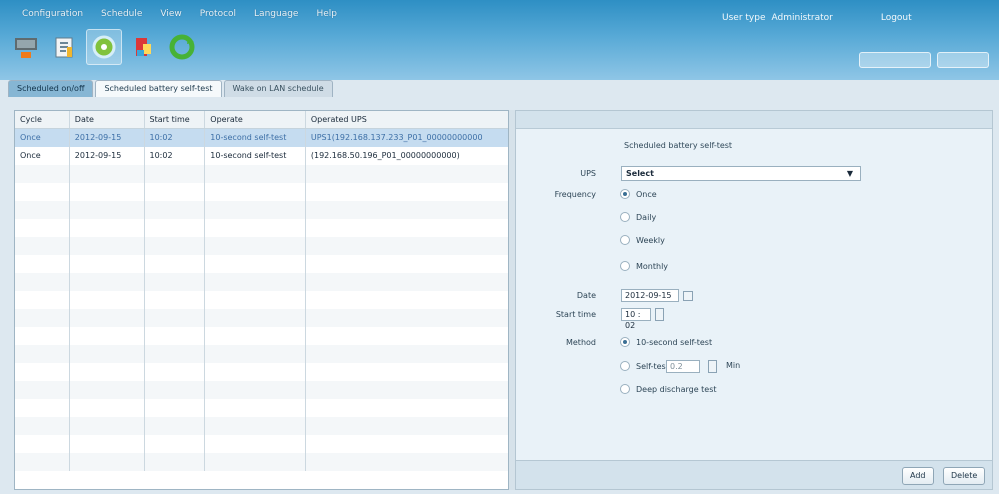  Describe the element at coordinates (636, 319) in the screenshot. I see `start-time-input: 10 : 02` at that location.